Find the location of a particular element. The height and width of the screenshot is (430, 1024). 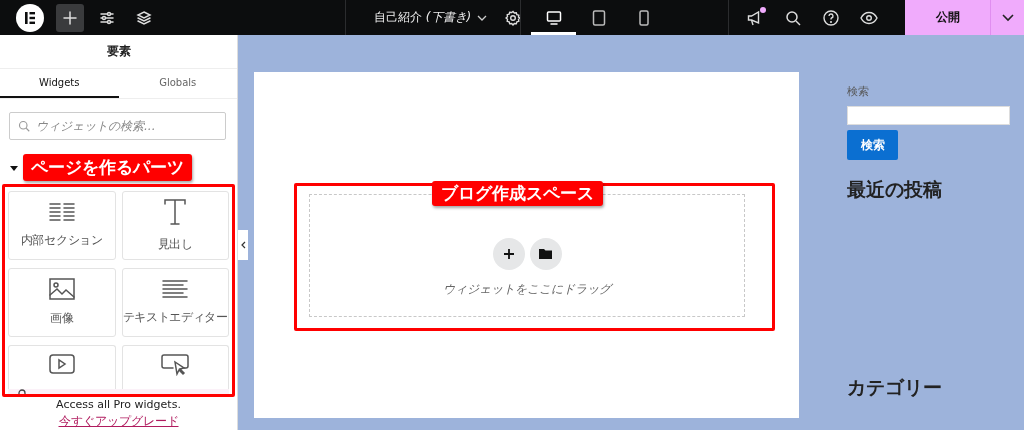

annotation-label: ページを作るパーツ is located at coordinates (107, 167).